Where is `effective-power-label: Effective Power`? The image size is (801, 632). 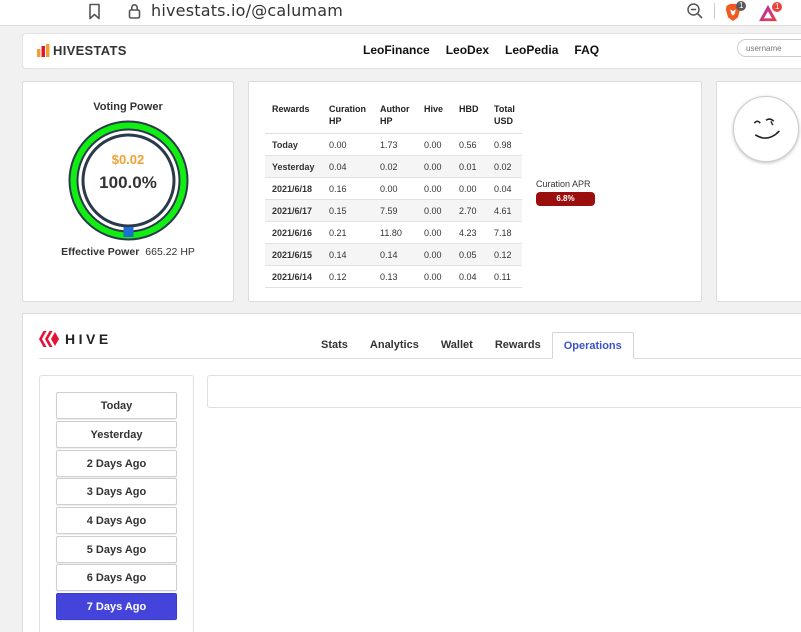 effective-power-label: Effective Power is located at coordinates (100, 252).